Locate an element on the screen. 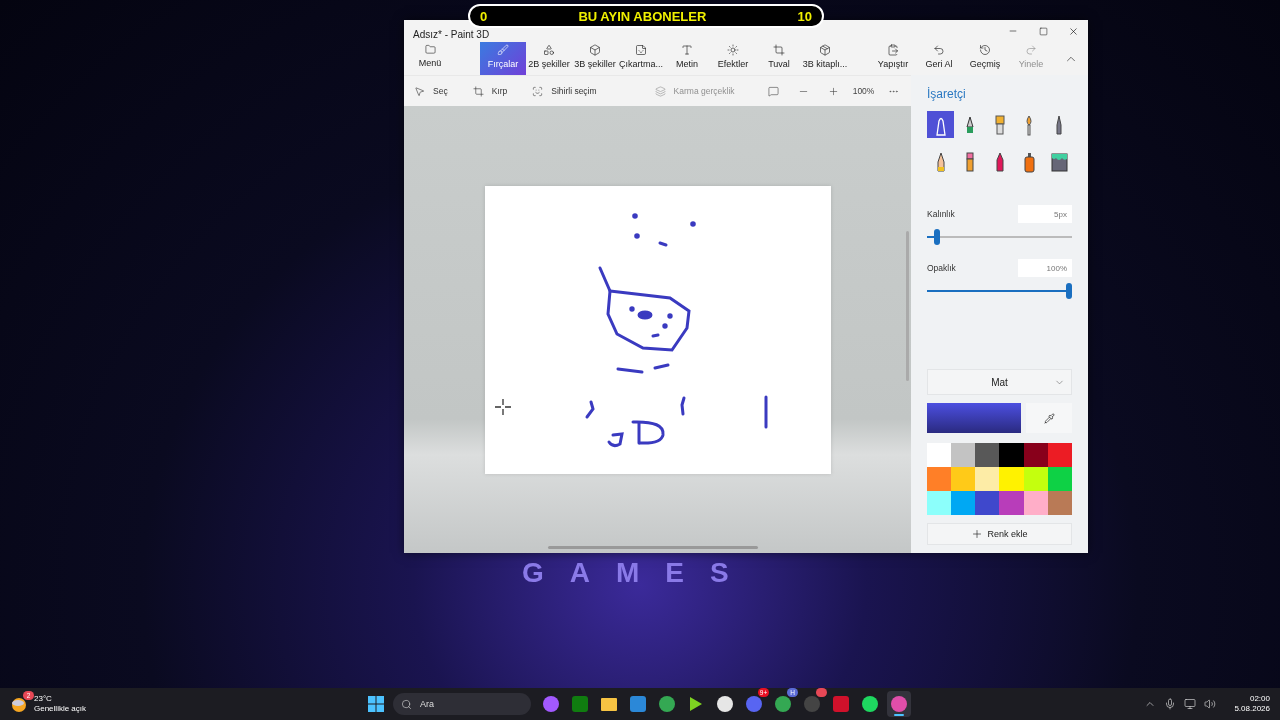 The image size is (1280, 720). taskbar-app is located at coordinates (899, 704).